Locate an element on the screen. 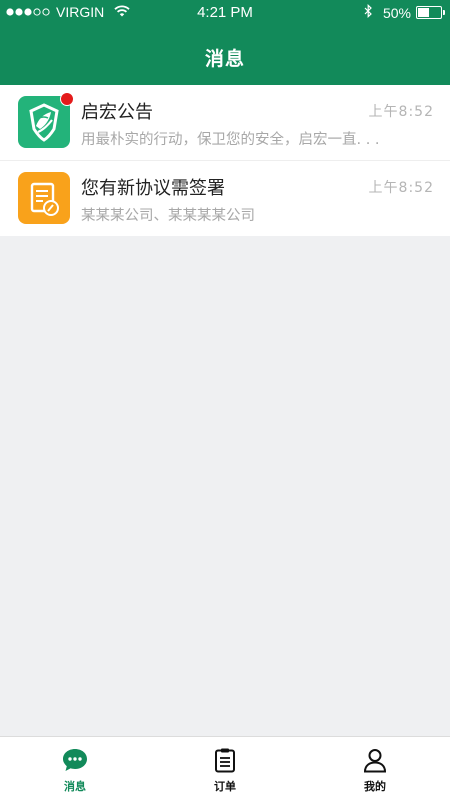  tab-messages: 消息 is located at coordinates (75, 768).